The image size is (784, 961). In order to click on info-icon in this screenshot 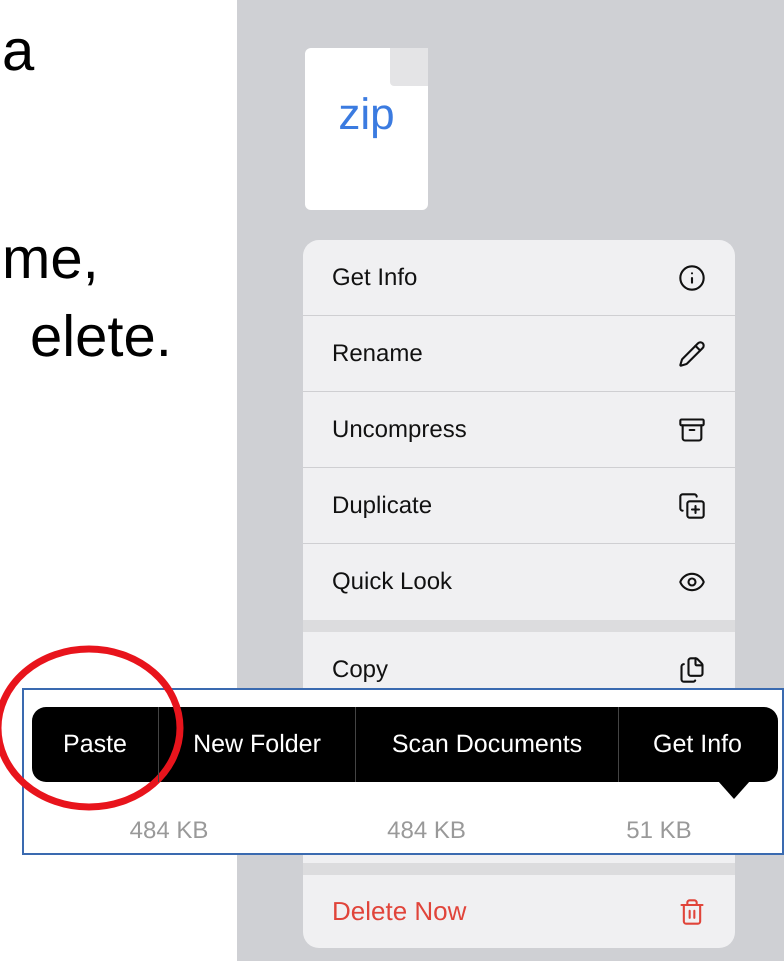, I will do `click(692, 278)`.